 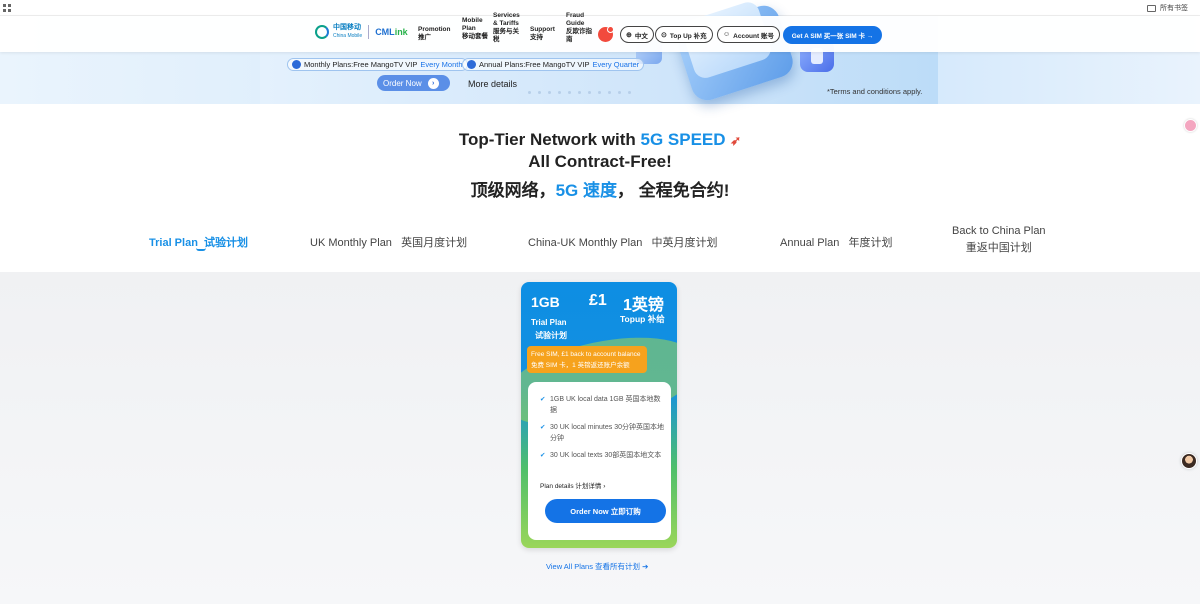 I want to click on tab-uk-monthly-en: UK Monthly Plan, so click(x=351, y=243).